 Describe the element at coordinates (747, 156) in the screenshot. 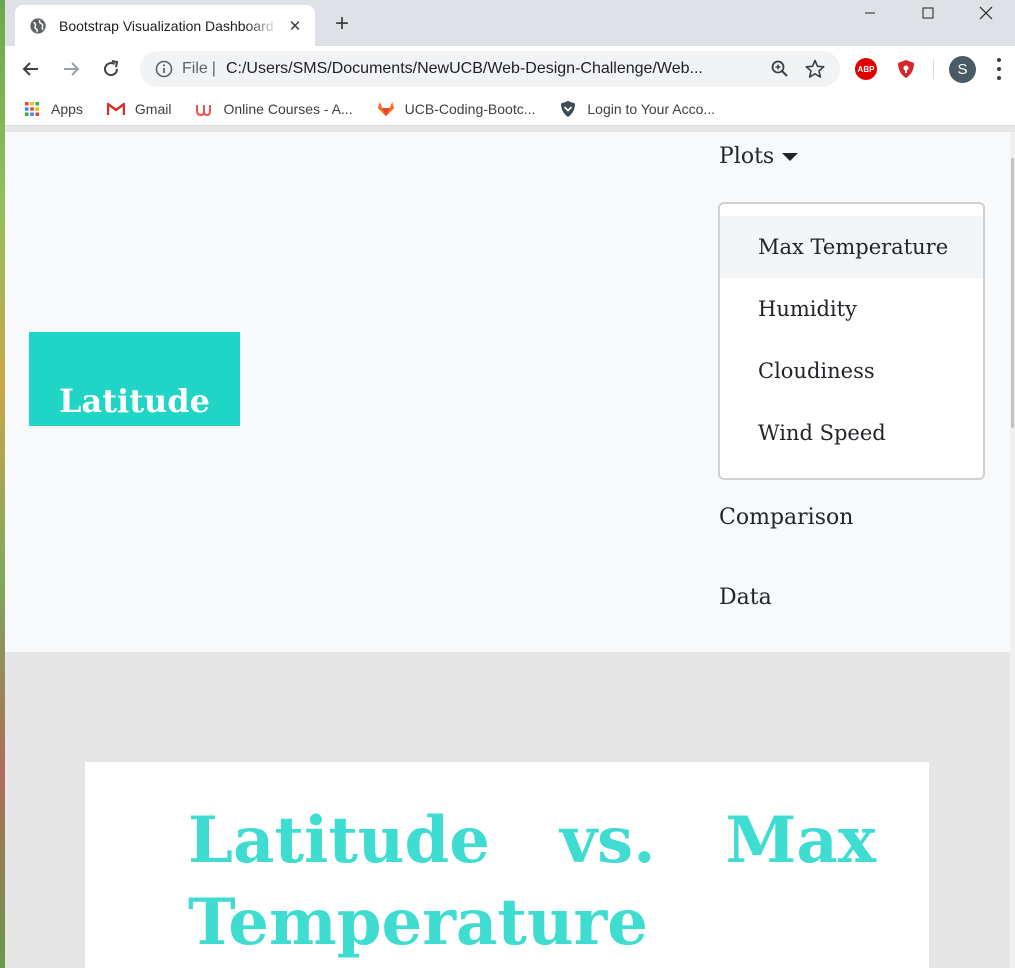

I see `nav-plots-label: Plots` at that location.